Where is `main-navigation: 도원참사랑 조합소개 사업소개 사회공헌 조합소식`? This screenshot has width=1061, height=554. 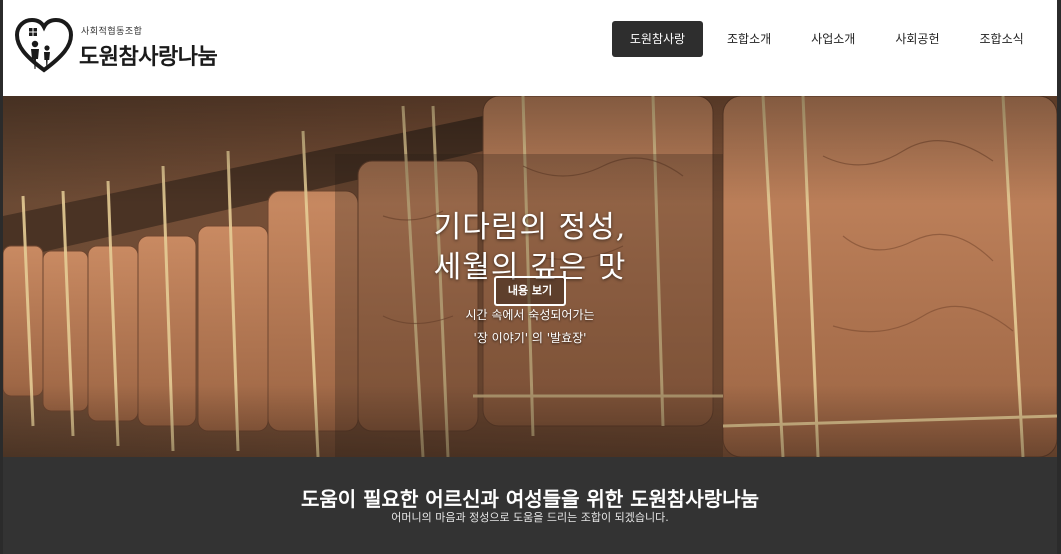 main-navigation: 도원참사랑 조합소개 사업소개 사회공헌 조합소식 is located at coordinates (830, 39).